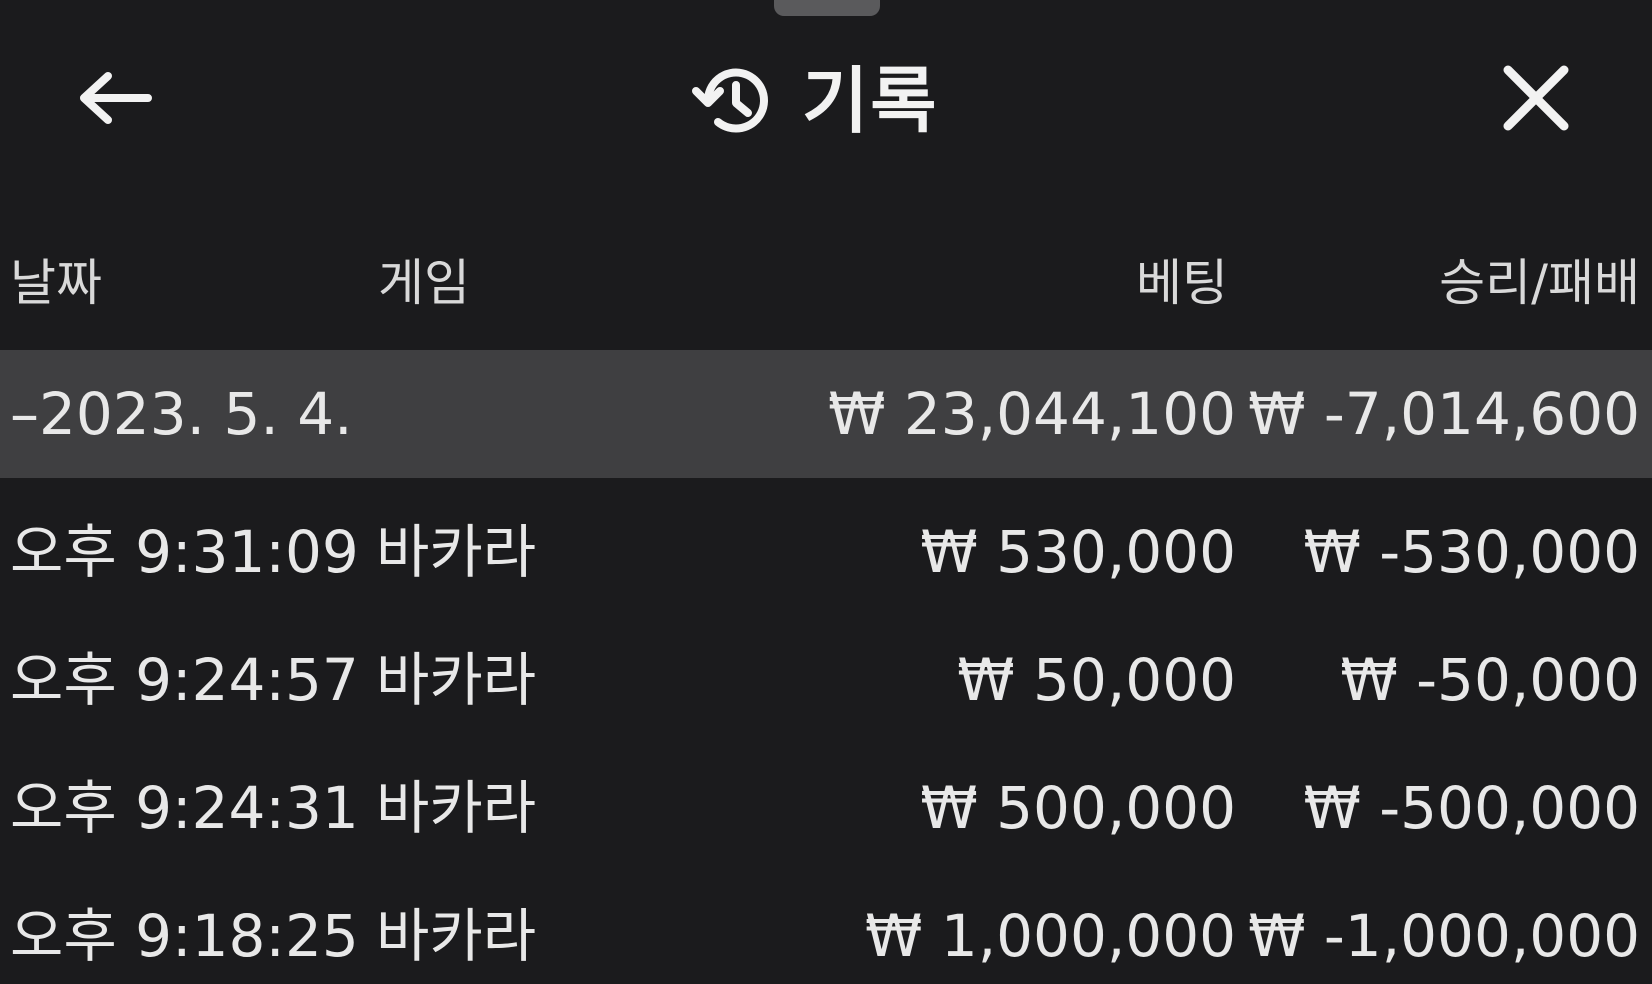 Image resolution: width=1652 pixels, height=984 pixels. I want to click on date-summary-row: –2023. 5. 4. ₩ 23,044,100 ₩ -7,014,600, so click(826, 414).